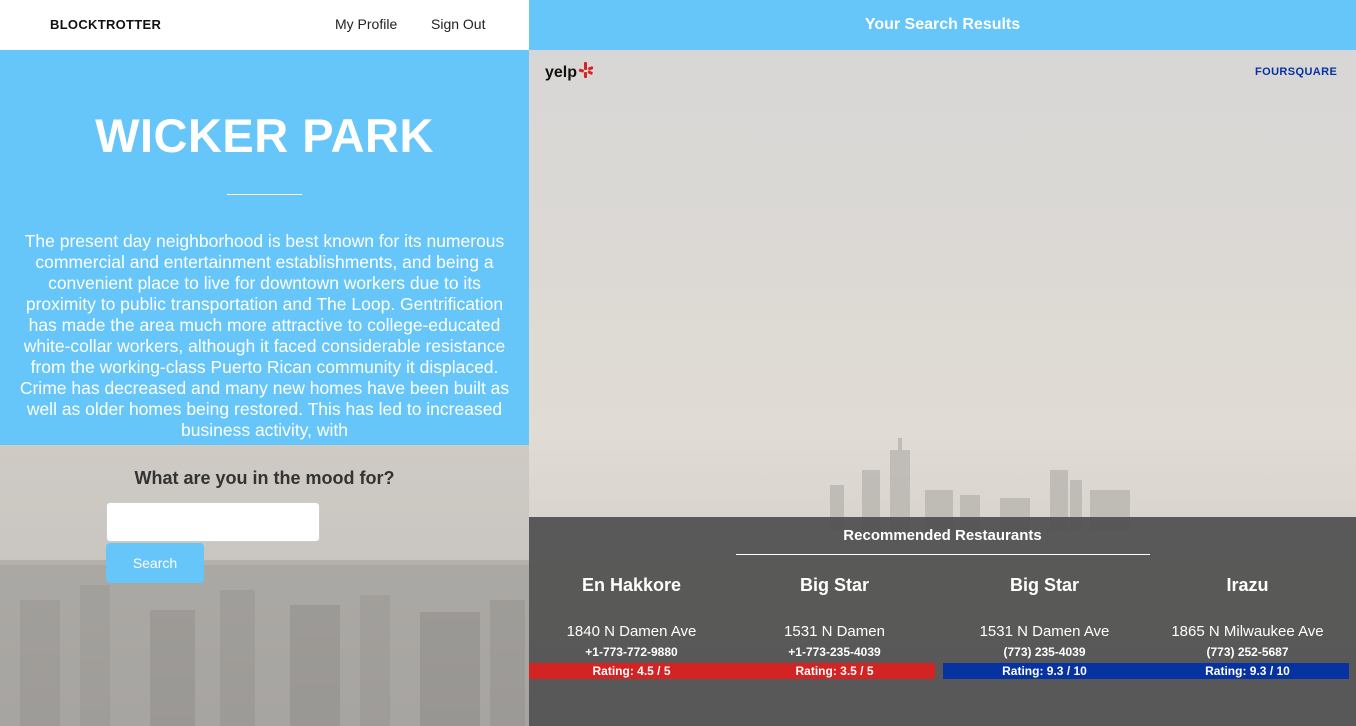  What do you see at coordinates (1044, 652) in the screenshot?
I see `restaurant-phone: (773) 235-4039` at bounding box center [1044, 652].